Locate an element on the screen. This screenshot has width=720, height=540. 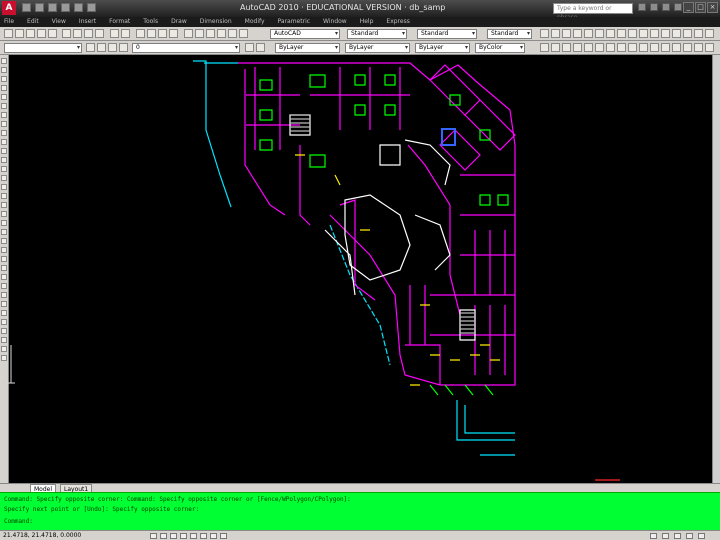
menu-help: Help is located at coordinates (367, 22).